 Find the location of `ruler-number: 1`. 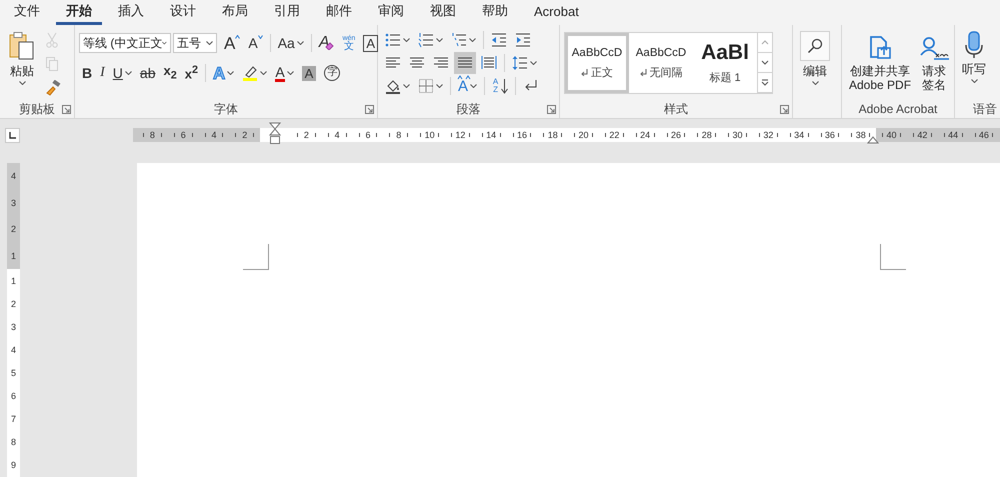

ruler-number: 1 is located at coordinates (13, 255).